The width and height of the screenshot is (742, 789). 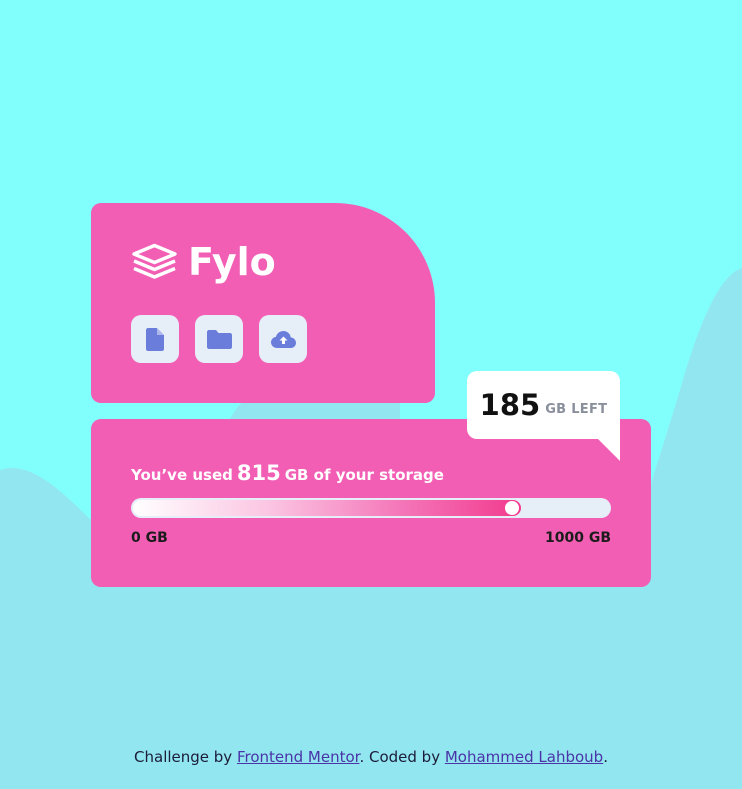 What do you see at coordinates (512, 508) in the screenshot?
I see `progress-knob` at bounding box center [512, 508].